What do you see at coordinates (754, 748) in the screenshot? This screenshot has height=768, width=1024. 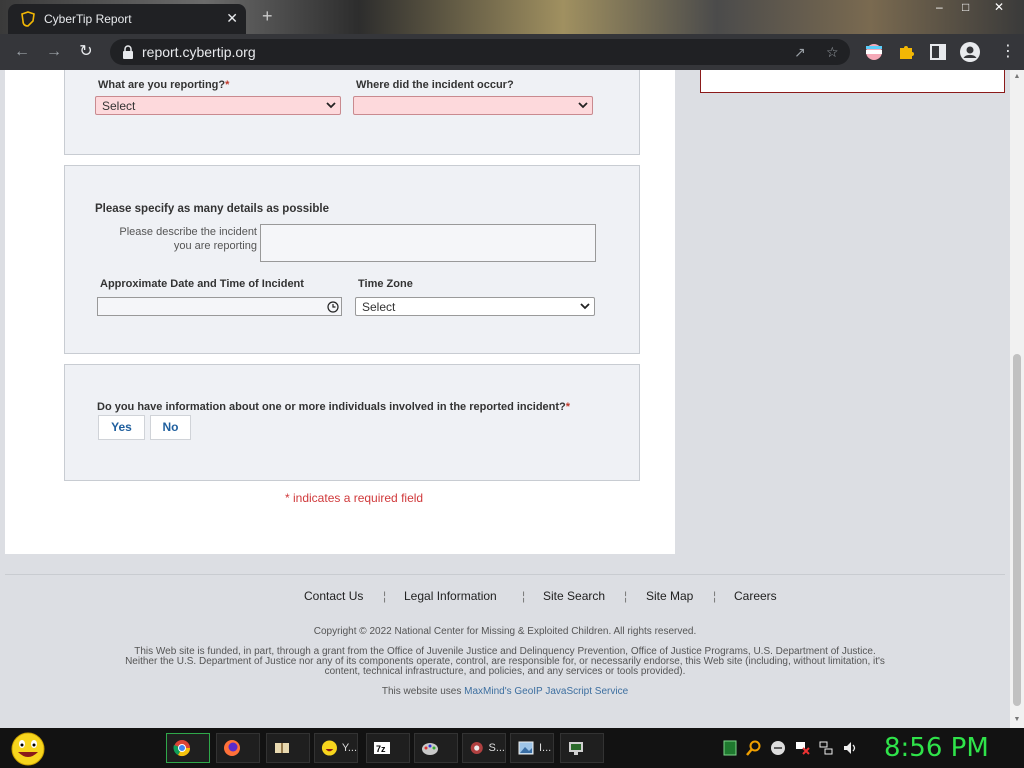 I see `magnifier-tray-icon` at bounding box center [754, 748].